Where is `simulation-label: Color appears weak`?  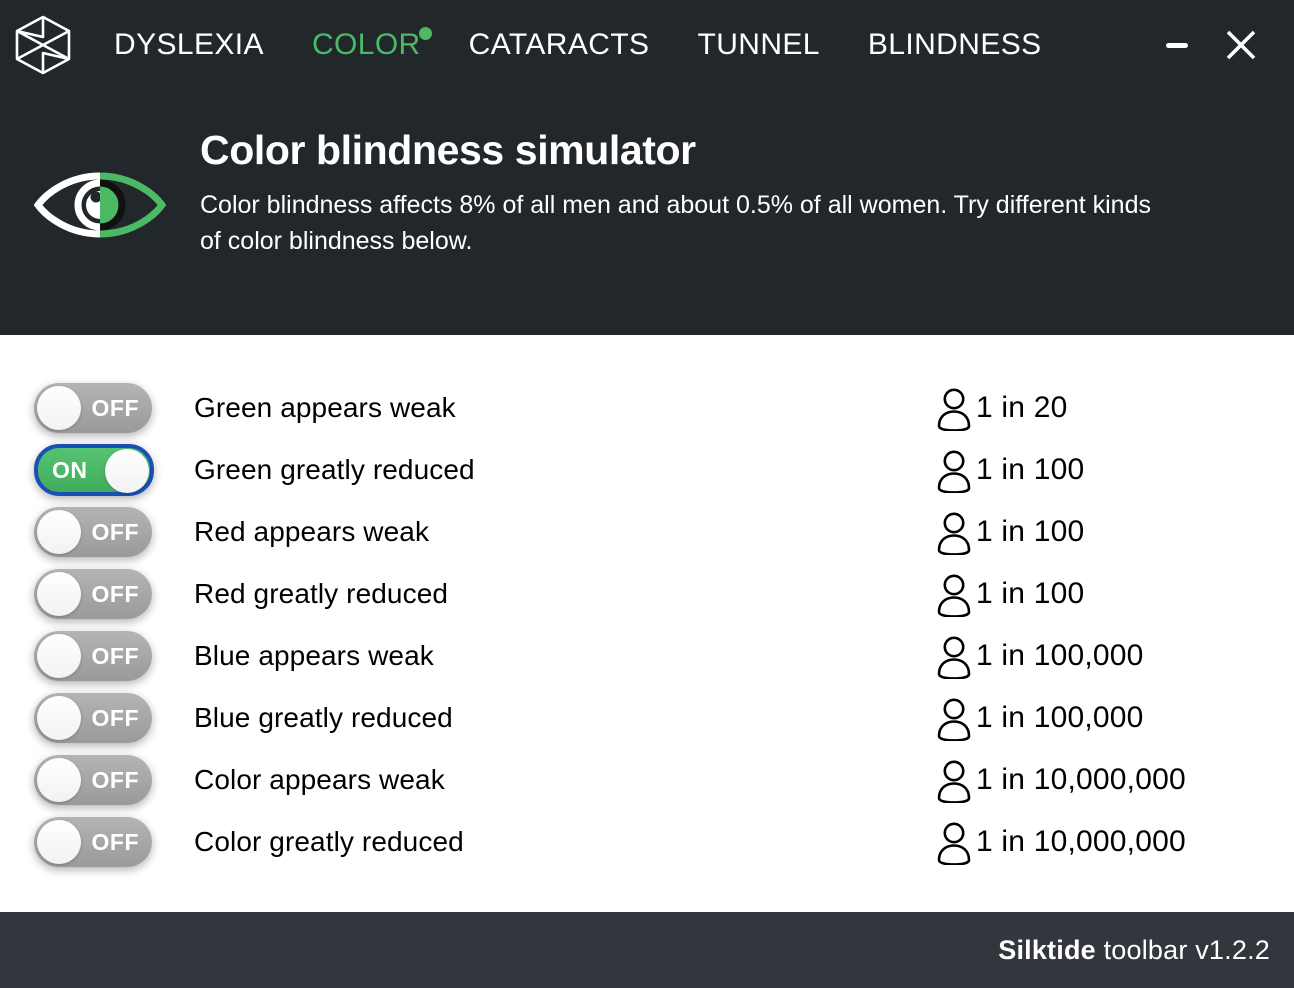 simulation-label: Color appears weak is located at coordinates (319, 779).